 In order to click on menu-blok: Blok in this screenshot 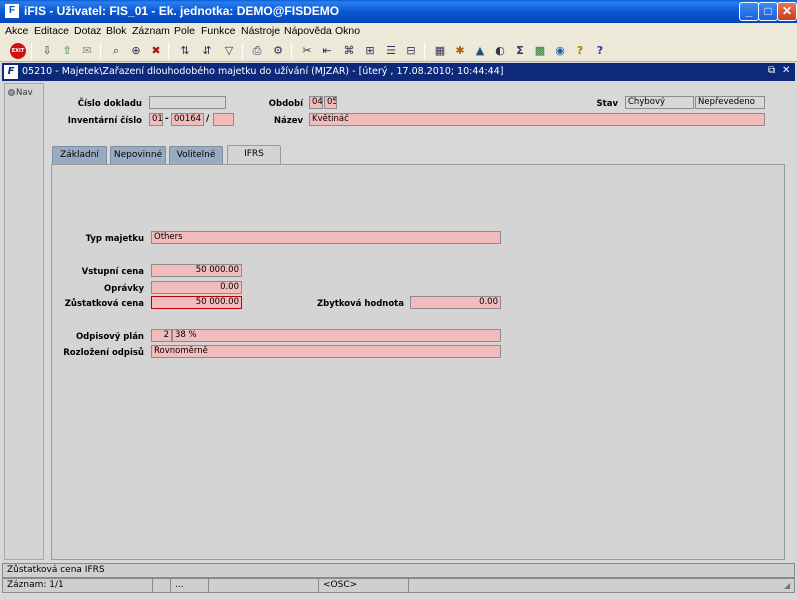, I will do `click(116, 31)`.